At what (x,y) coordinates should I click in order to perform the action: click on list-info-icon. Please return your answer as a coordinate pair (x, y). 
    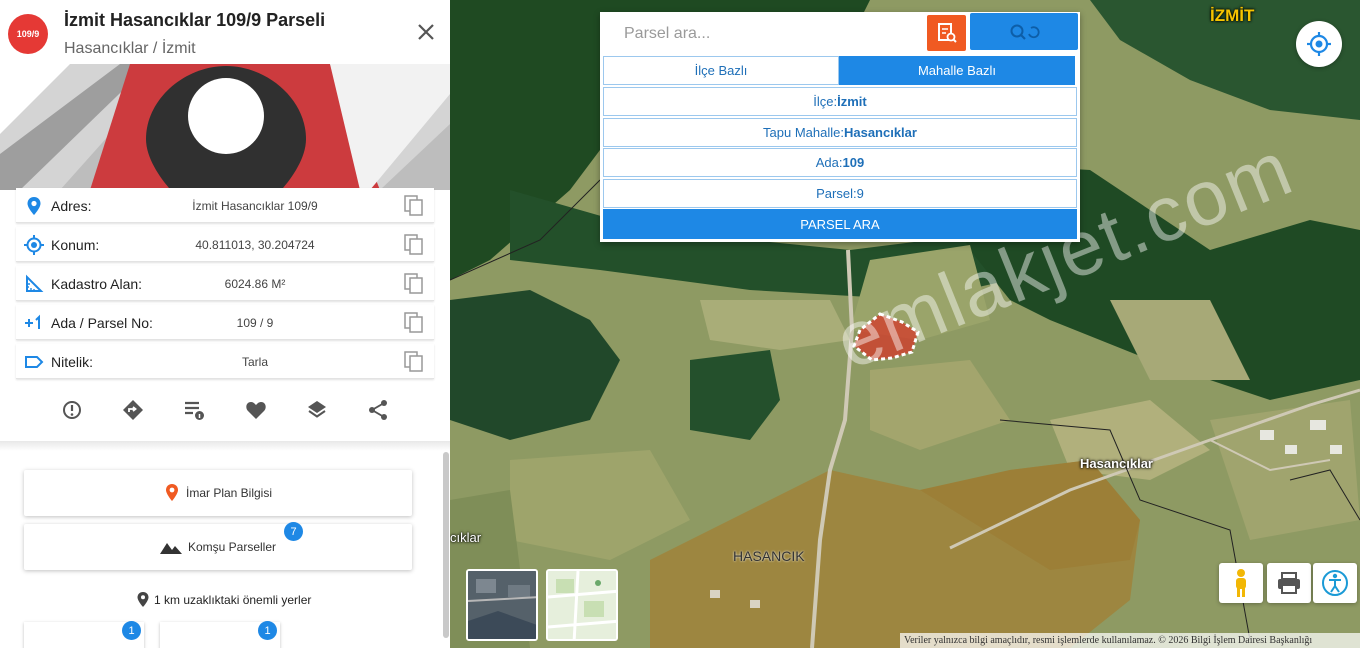
    Looking at the image, I should click on (194, 410).